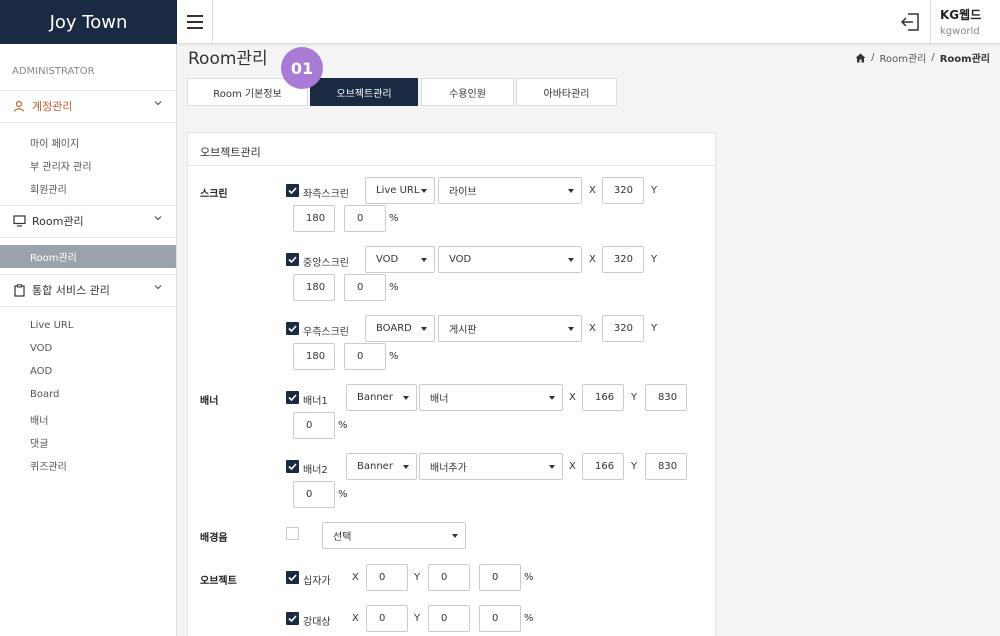 The image size is (1000, 636). Describe the element at coordinates (88, 22) in the screenshot. I see `app-logo: Joy Town` at that location.